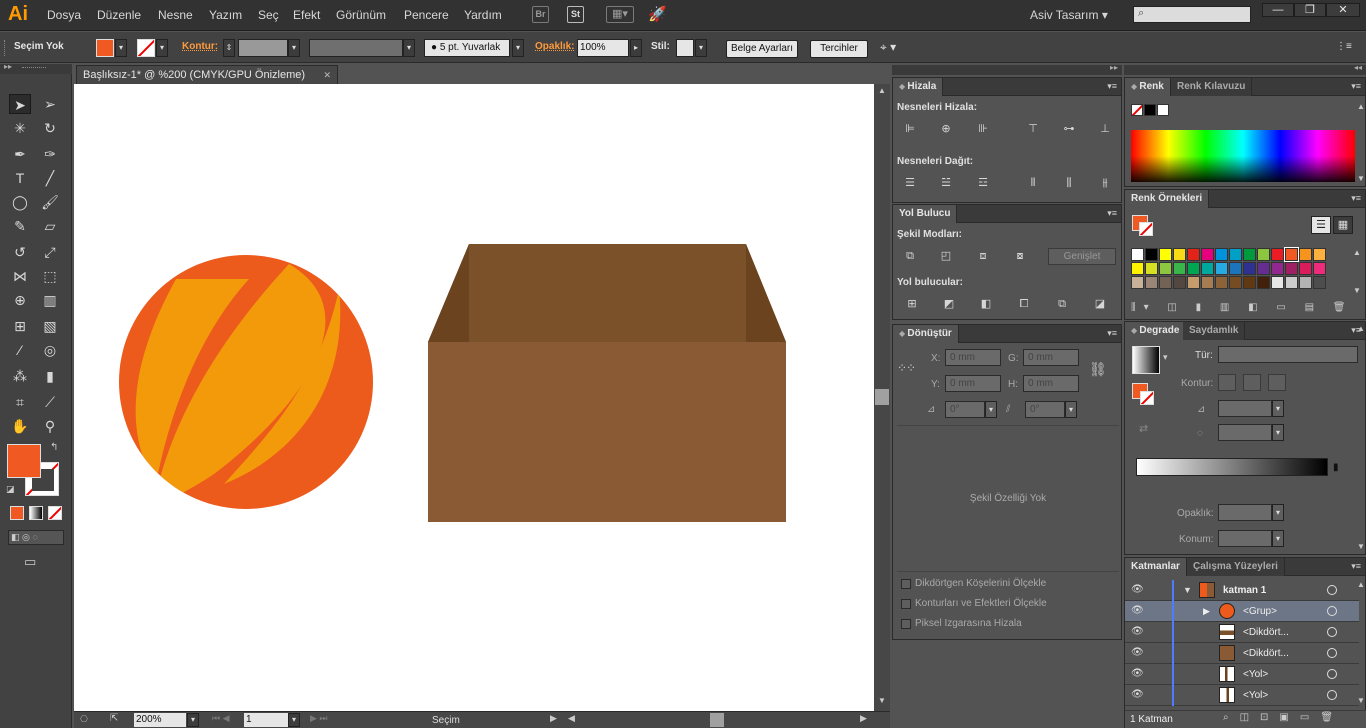 The width and height of the screenshot is (1366, 728). I want to click on y-field: 0 mm, so click(973, 383).